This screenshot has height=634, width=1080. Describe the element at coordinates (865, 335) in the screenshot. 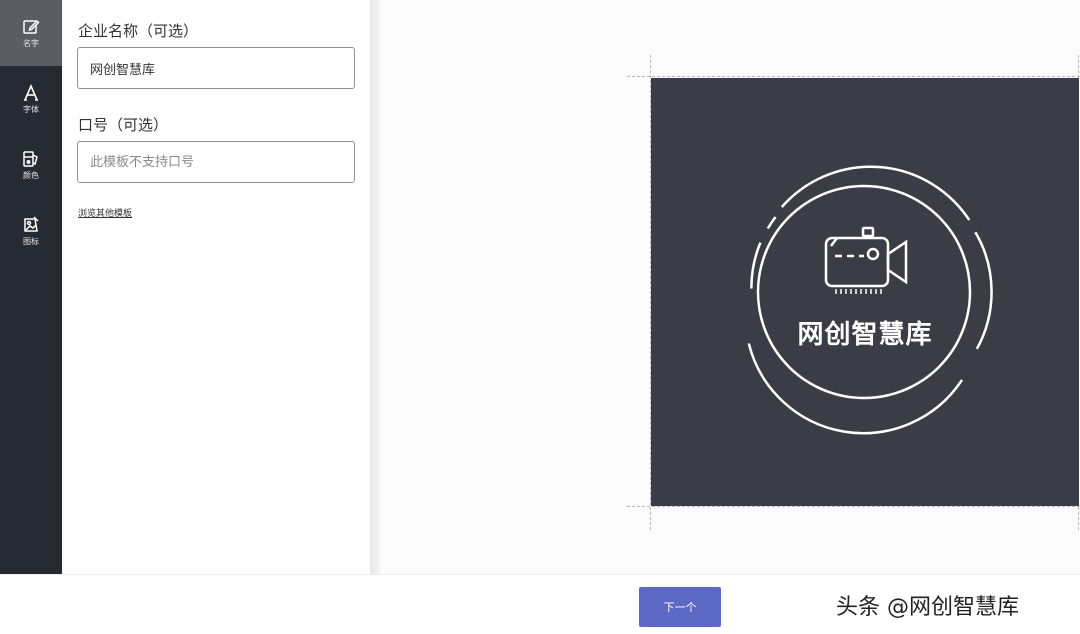

I see `logo-company-name: 网创智慧库` at that location.